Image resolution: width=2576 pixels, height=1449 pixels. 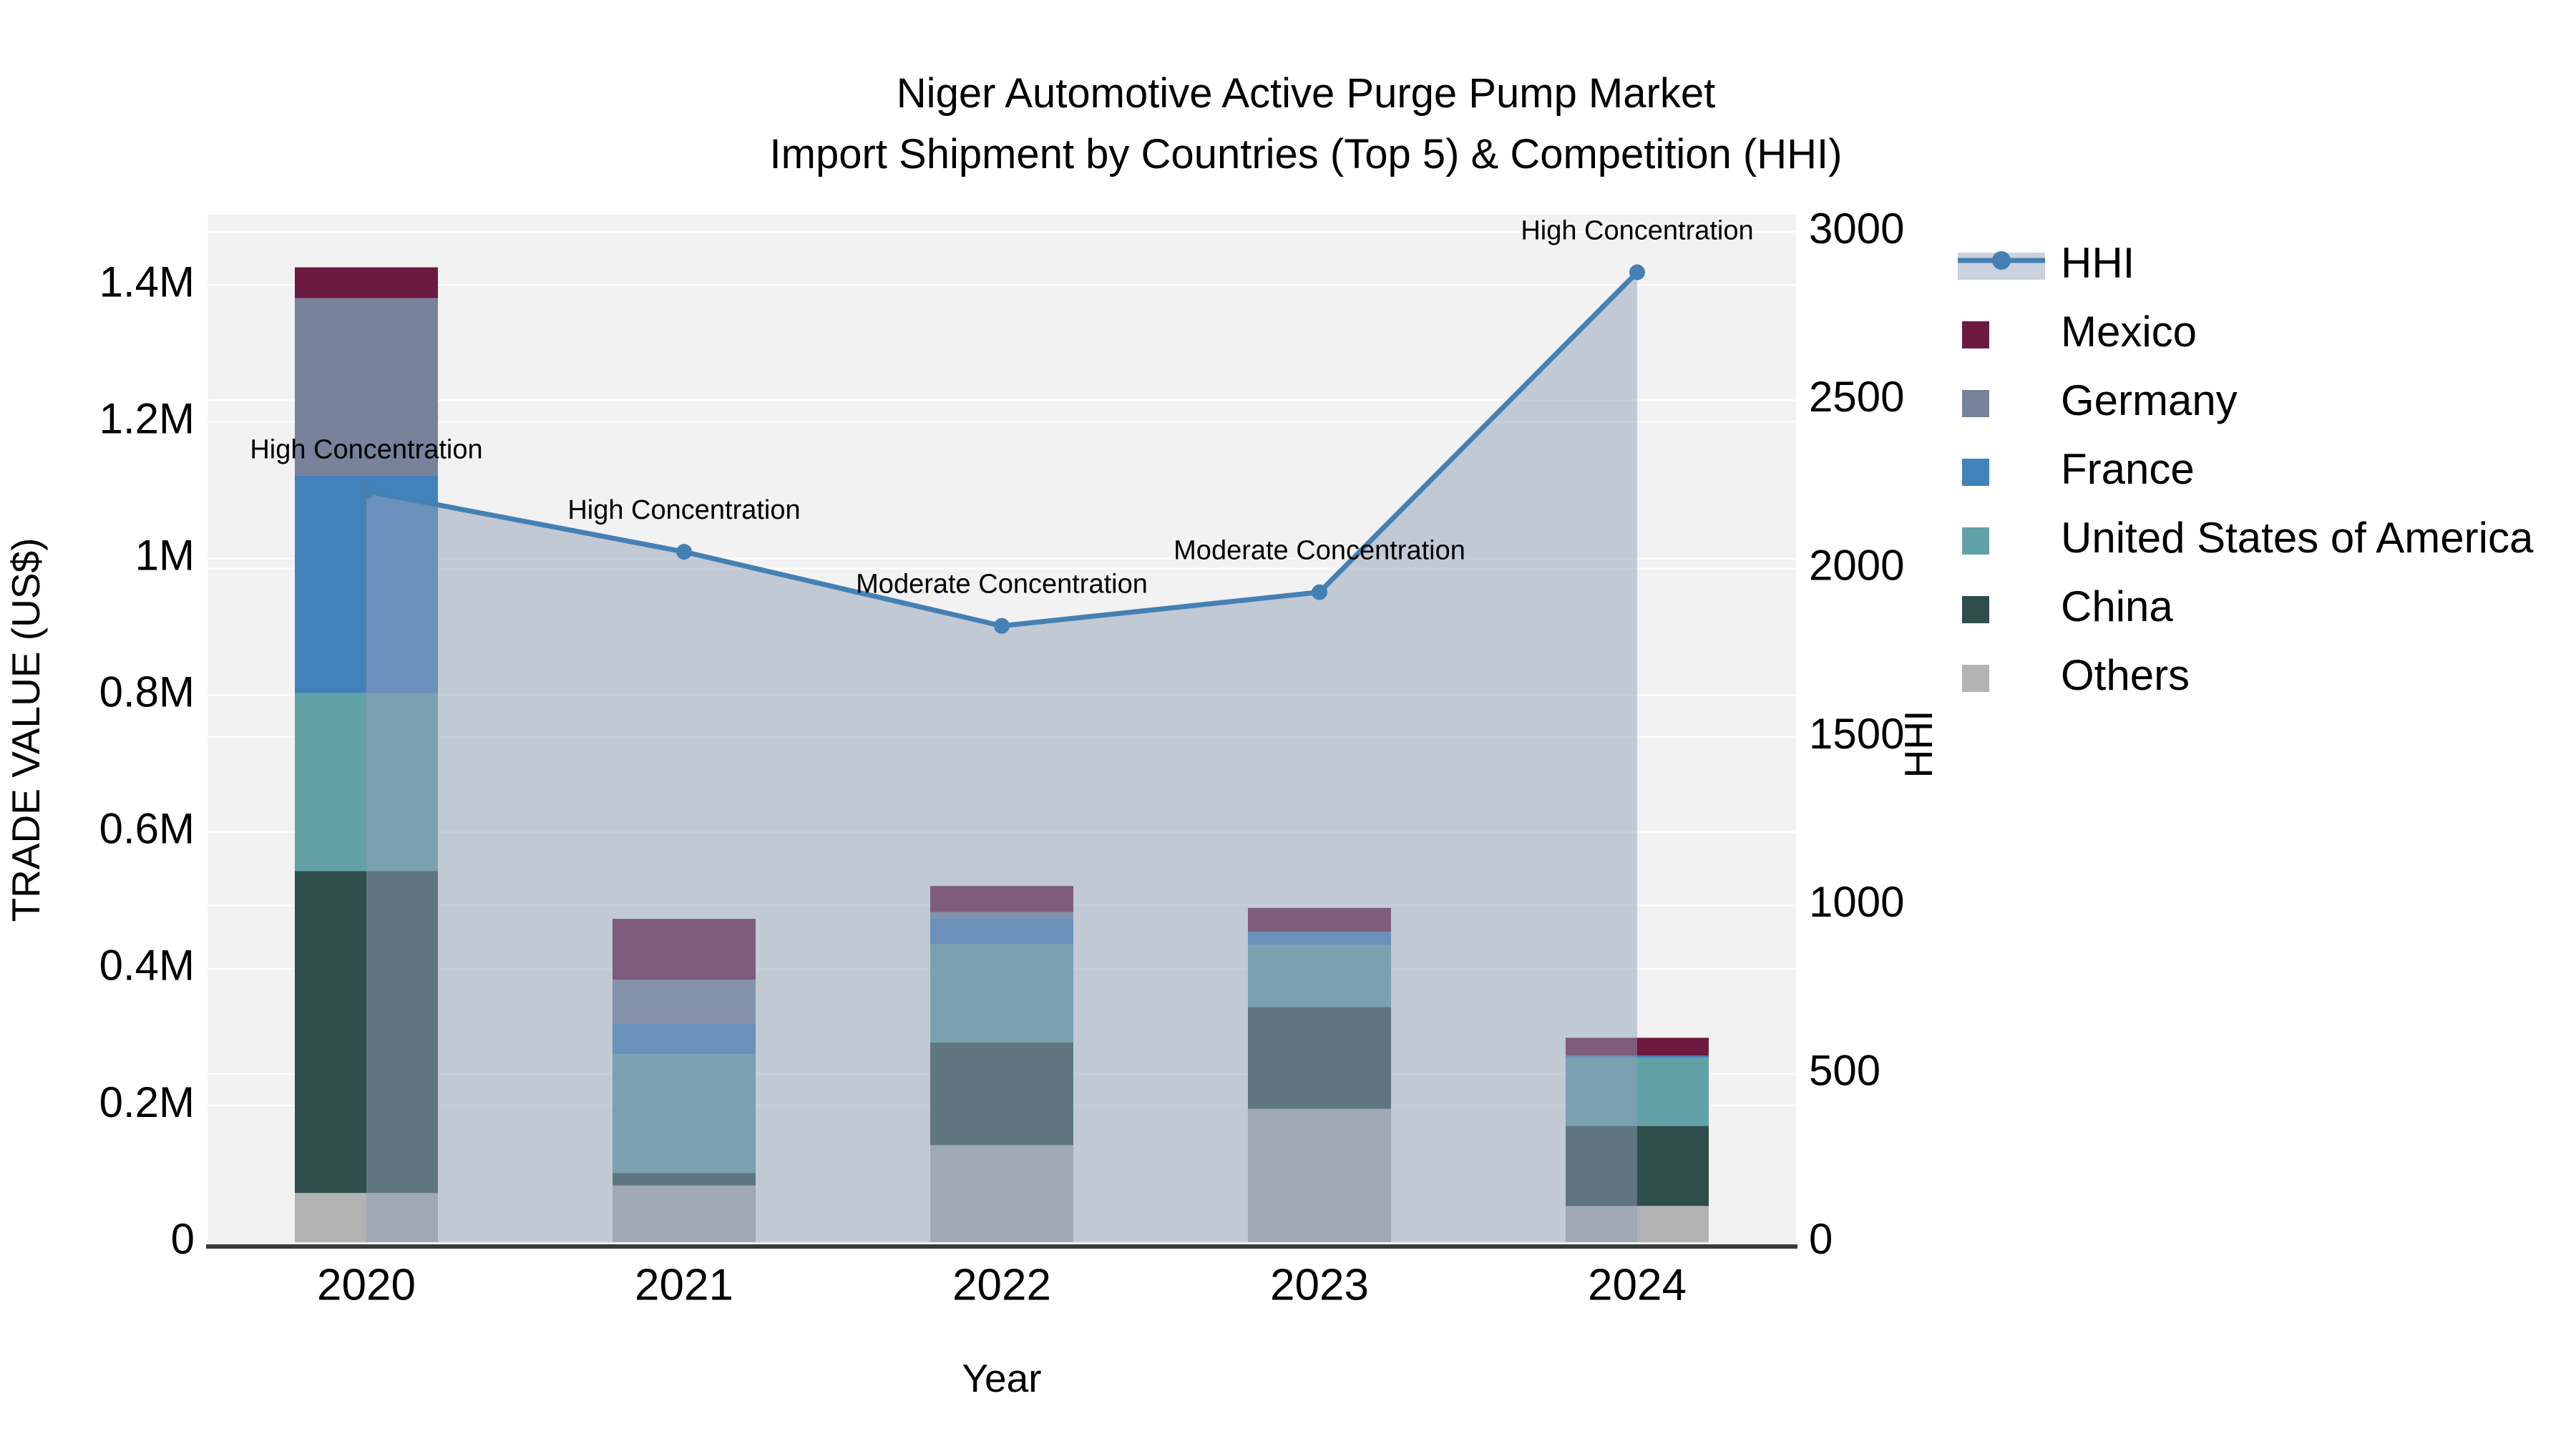 What do you see at coordinates (1002, 585) in the screenshot?
I see `annotation-2022: Moderate Concentration` at bounding box center [1002, 585].